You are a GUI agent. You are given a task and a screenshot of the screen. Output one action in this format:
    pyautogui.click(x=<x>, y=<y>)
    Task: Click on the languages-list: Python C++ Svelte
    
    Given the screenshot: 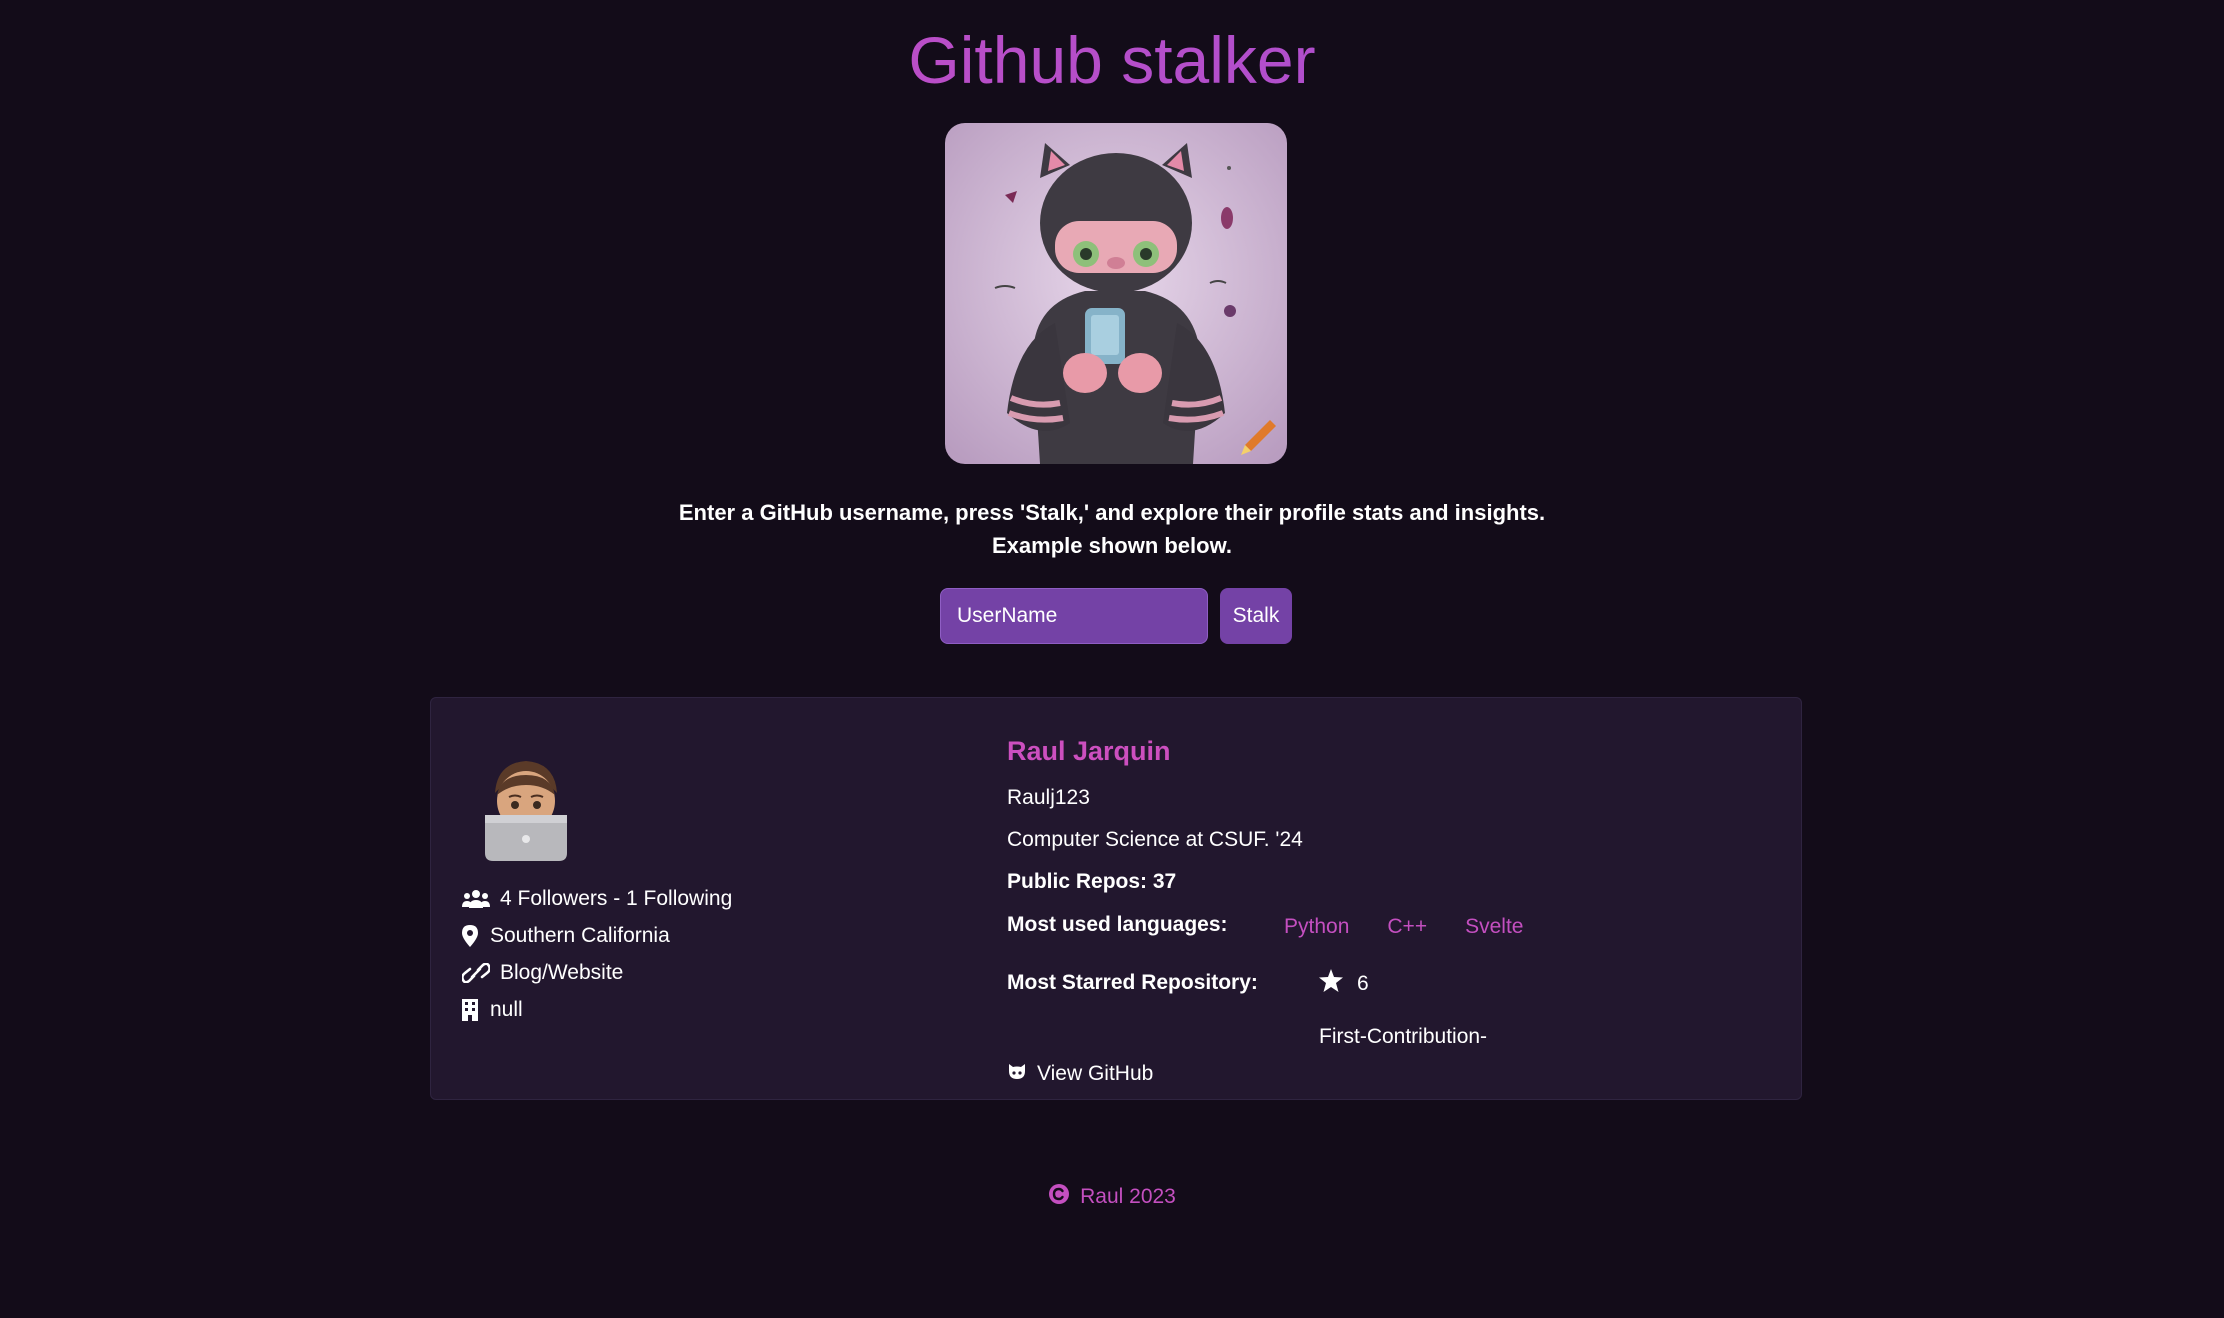 What is the action you would take?
    pyautogui.click(x=1403, y=927)
    